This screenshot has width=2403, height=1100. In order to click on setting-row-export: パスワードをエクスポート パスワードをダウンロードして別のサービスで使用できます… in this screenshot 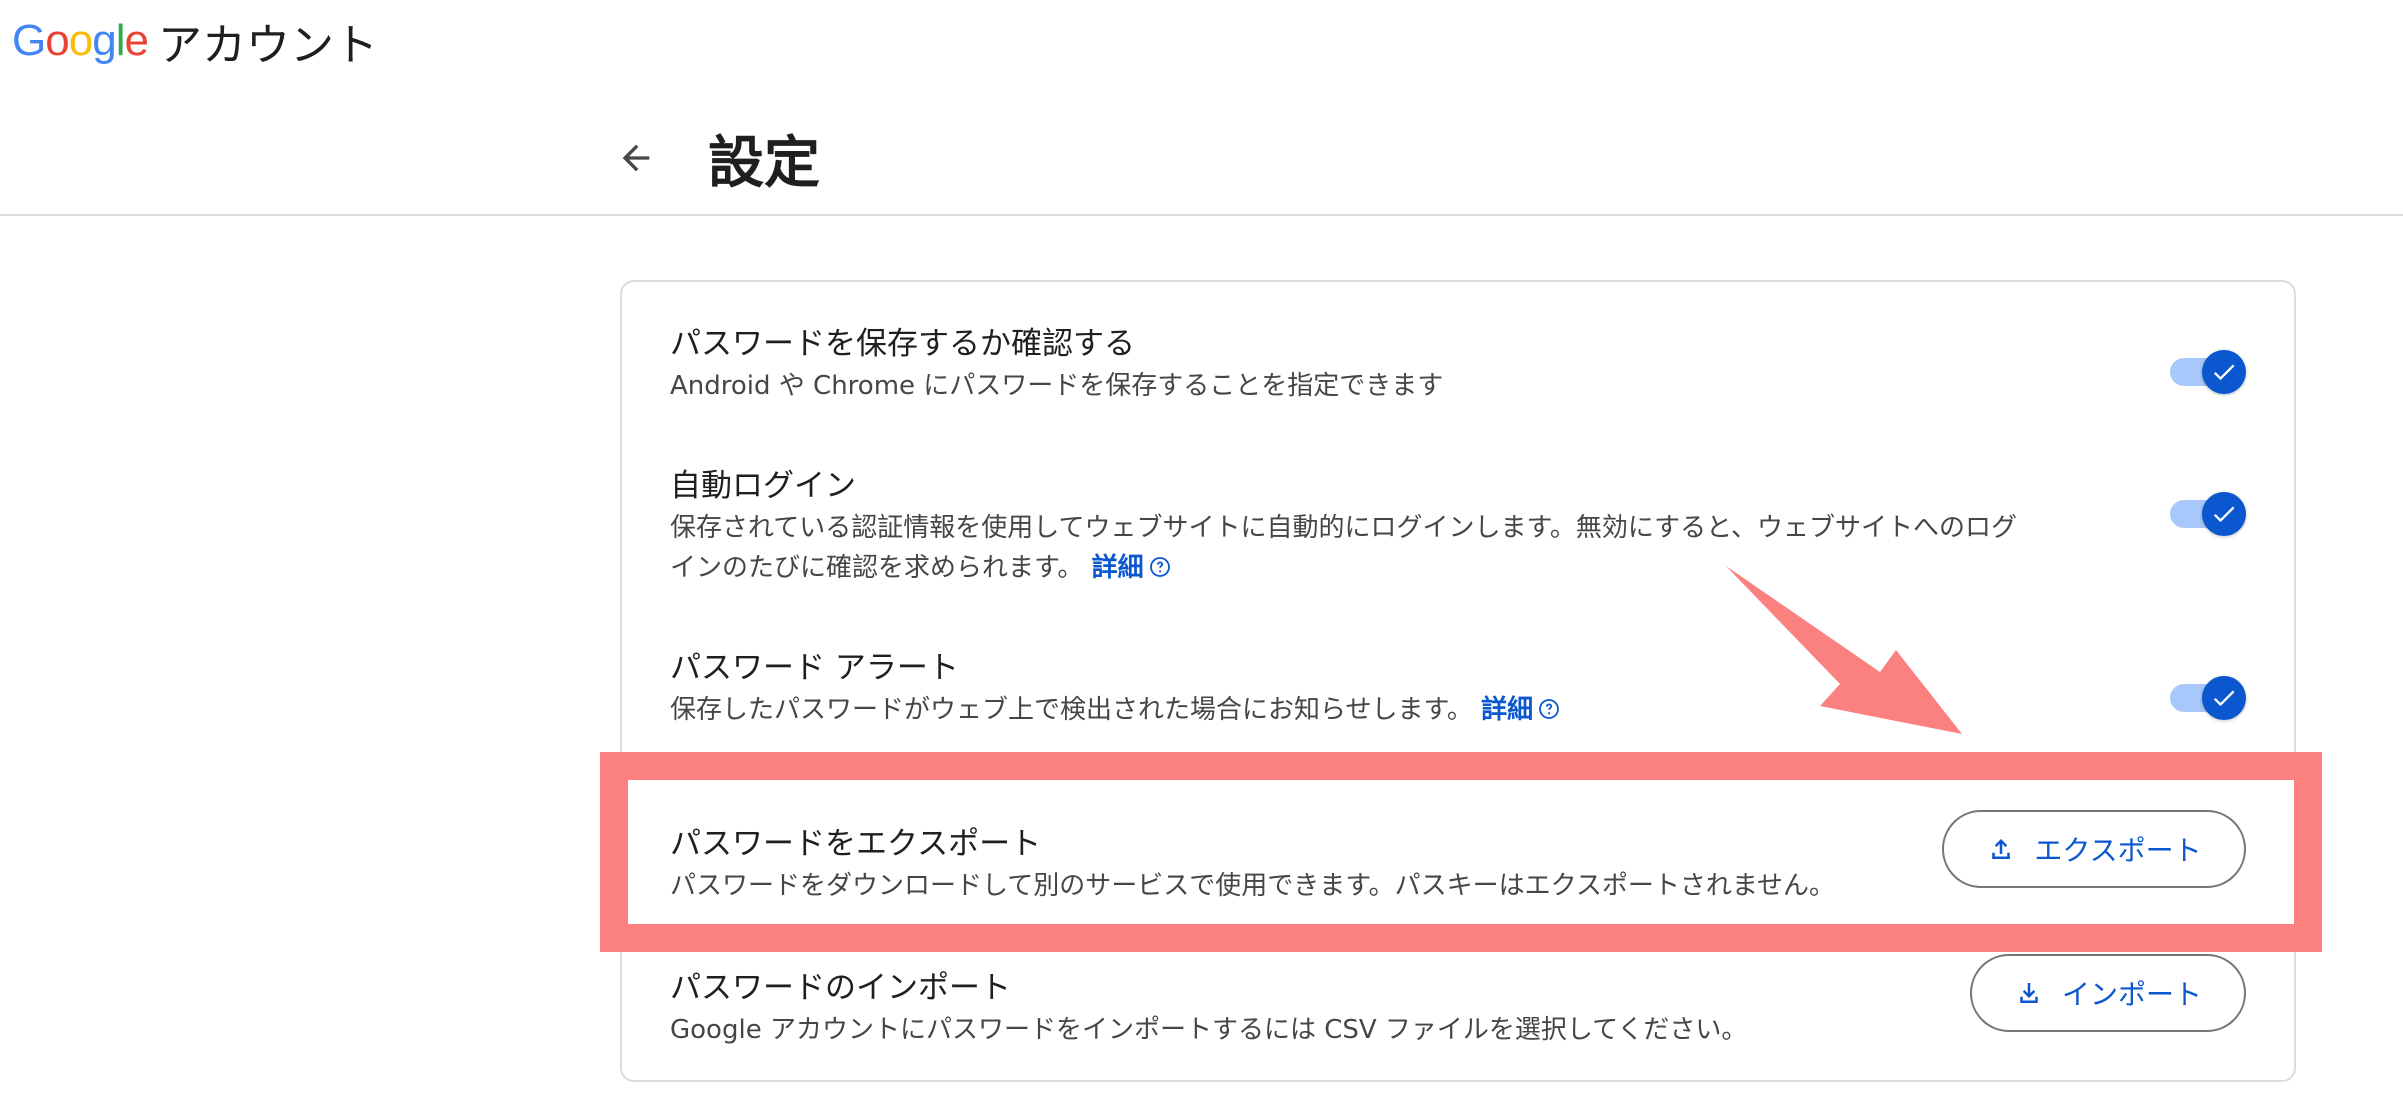, I will do `click(1458, 862)`.